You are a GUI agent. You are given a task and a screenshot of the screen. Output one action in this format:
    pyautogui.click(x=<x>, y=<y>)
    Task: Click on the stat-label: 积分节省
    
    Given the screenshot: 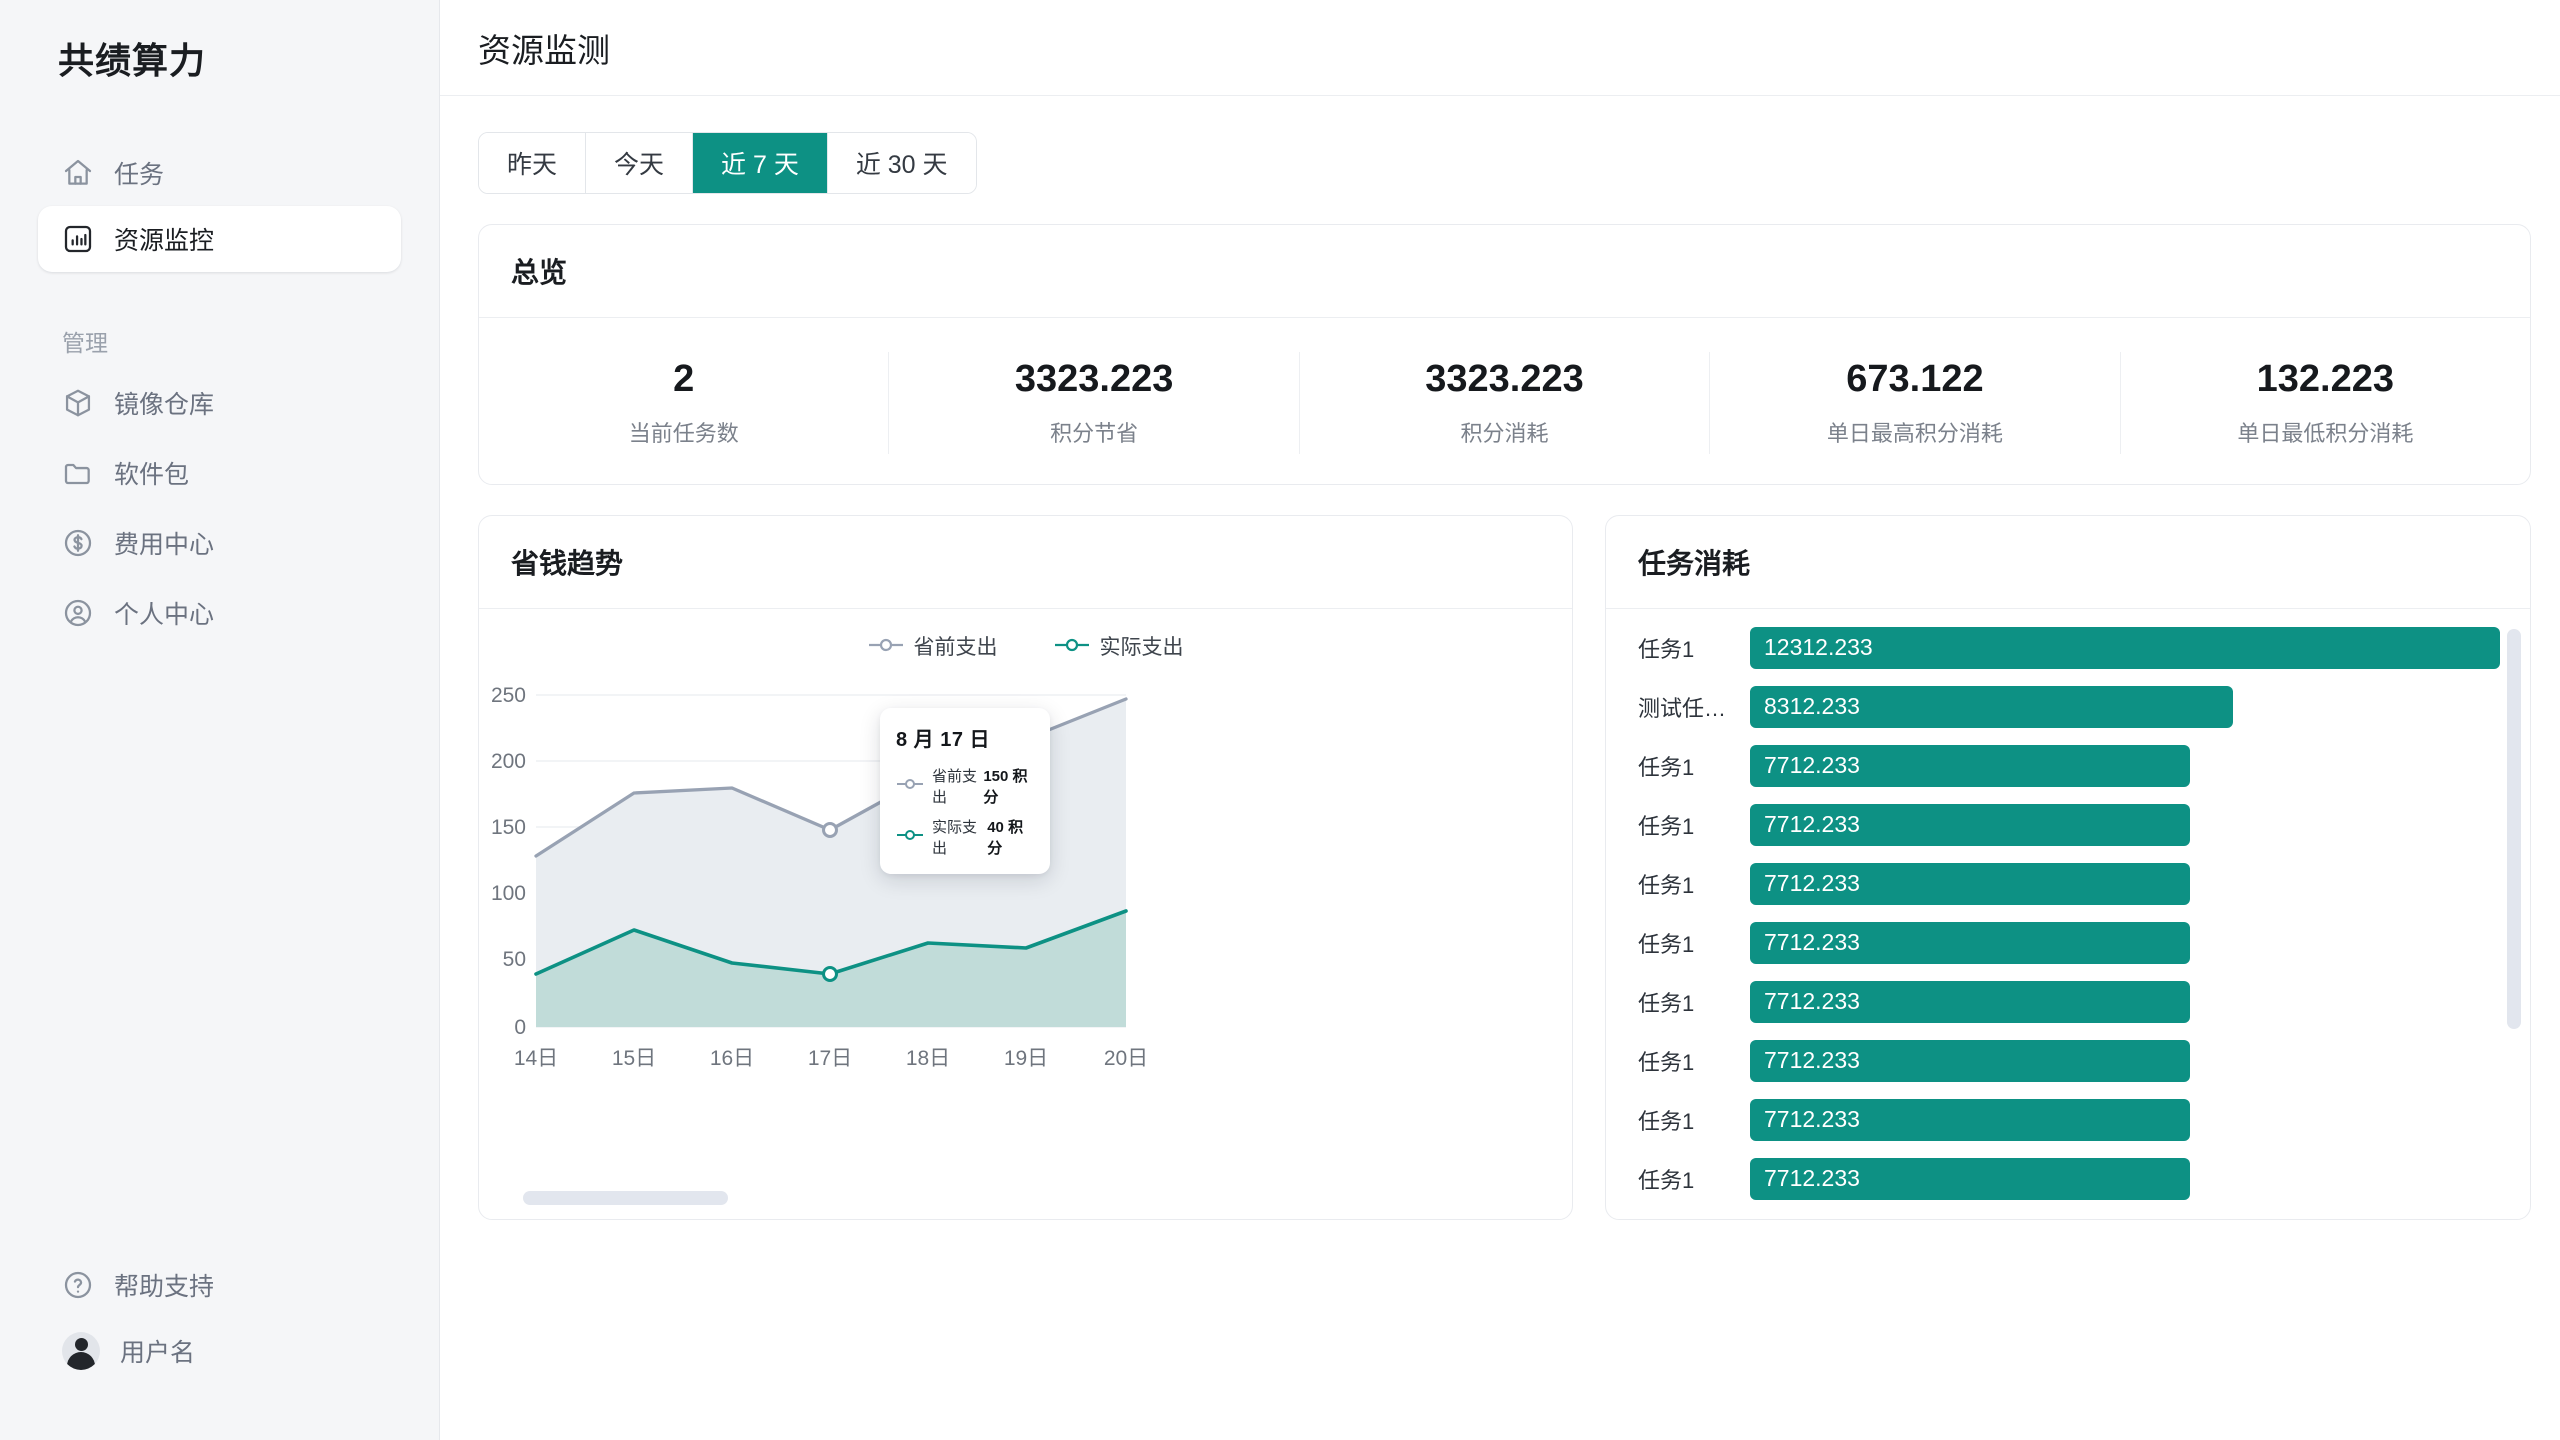 What is the action you would take?
    pyautogui.click(x=1094, y=433)
    